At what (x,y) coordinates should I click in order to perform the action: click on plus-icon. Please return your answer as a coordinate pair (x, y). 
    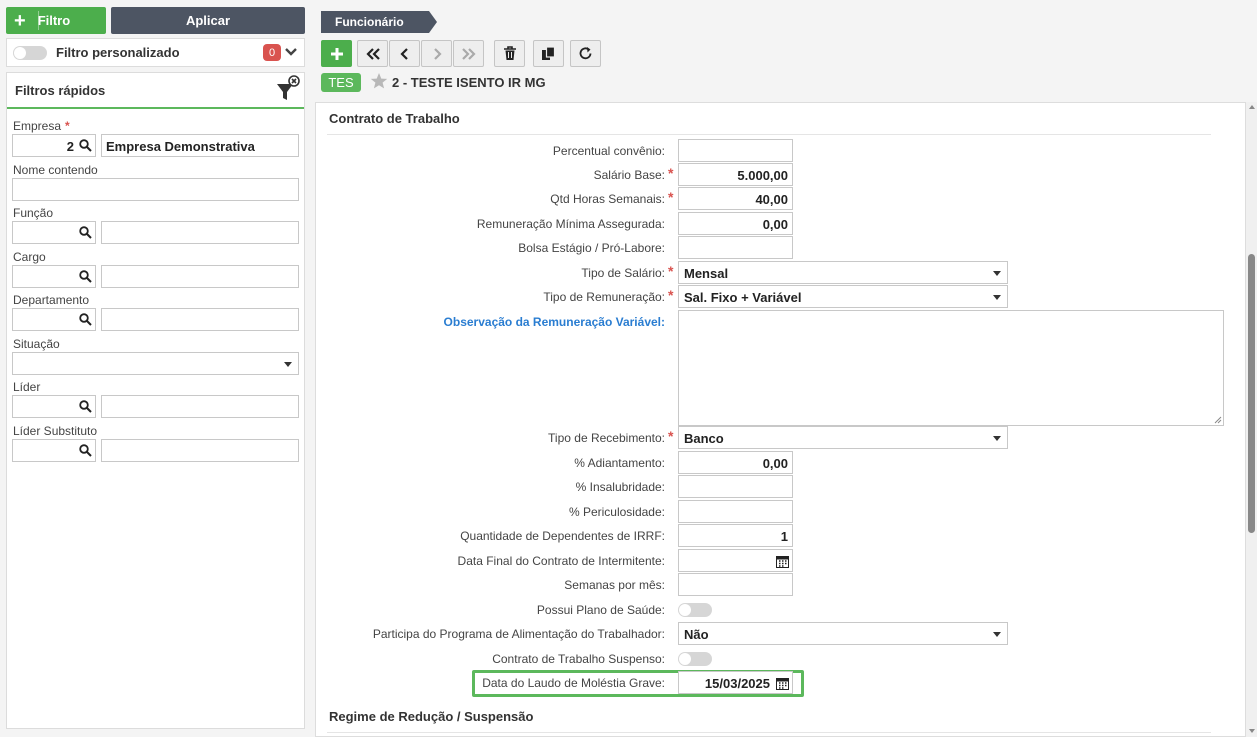
    Looking at the image, I should click on (336, 53).